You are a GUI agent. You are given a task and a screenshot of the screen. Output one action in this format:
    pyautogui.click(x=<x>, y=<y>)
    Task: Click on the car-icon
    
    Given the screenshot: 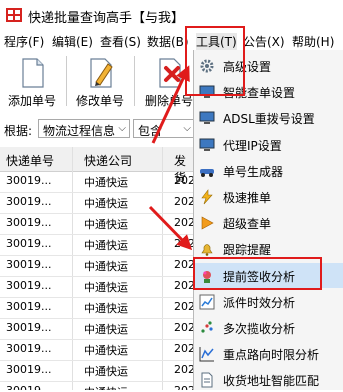 What is the action you would take?
    pyautogui.click(x=207, y=172)
    